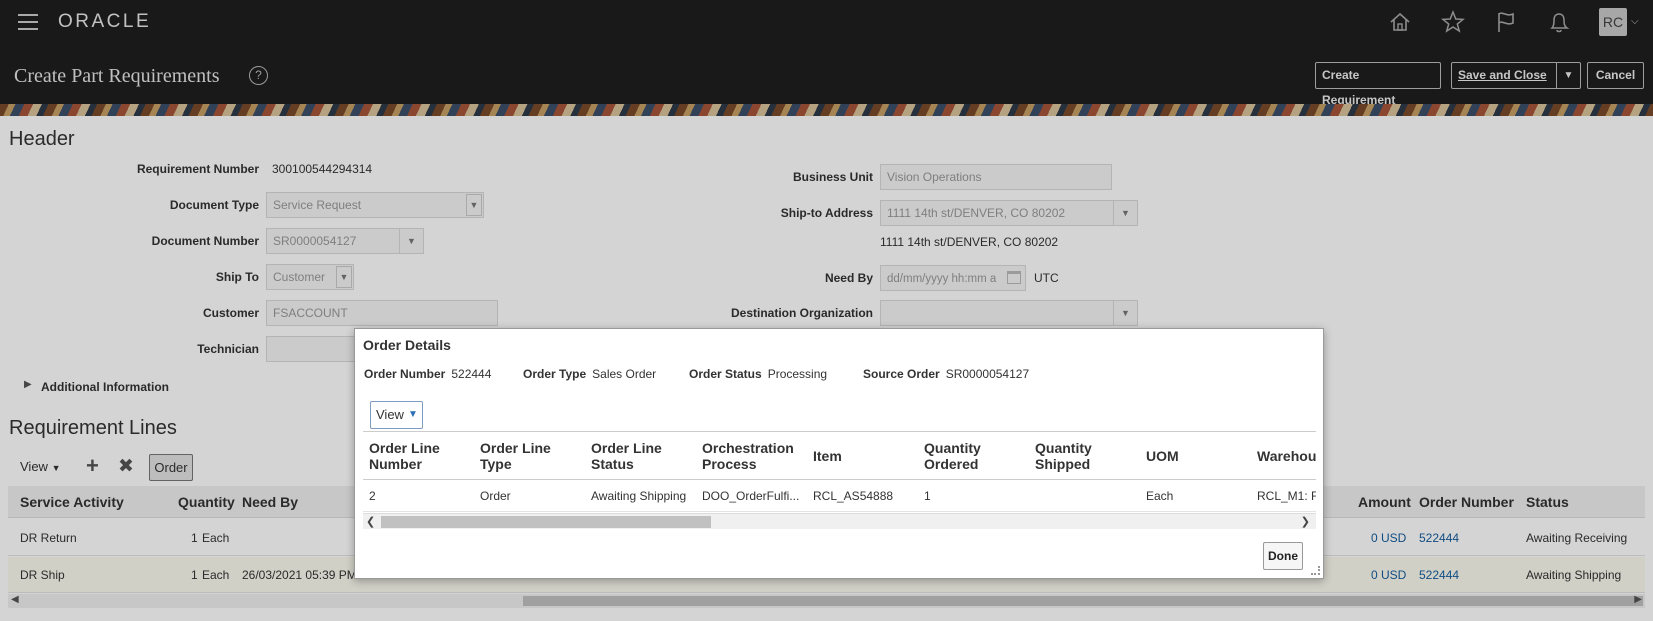 The height and width of the screenshot is (621, 1653). What do you see at coordinates (987, 374) in the screenshot?
I see `source-order-value: SR0000054127` at bounding box center [987, 374].